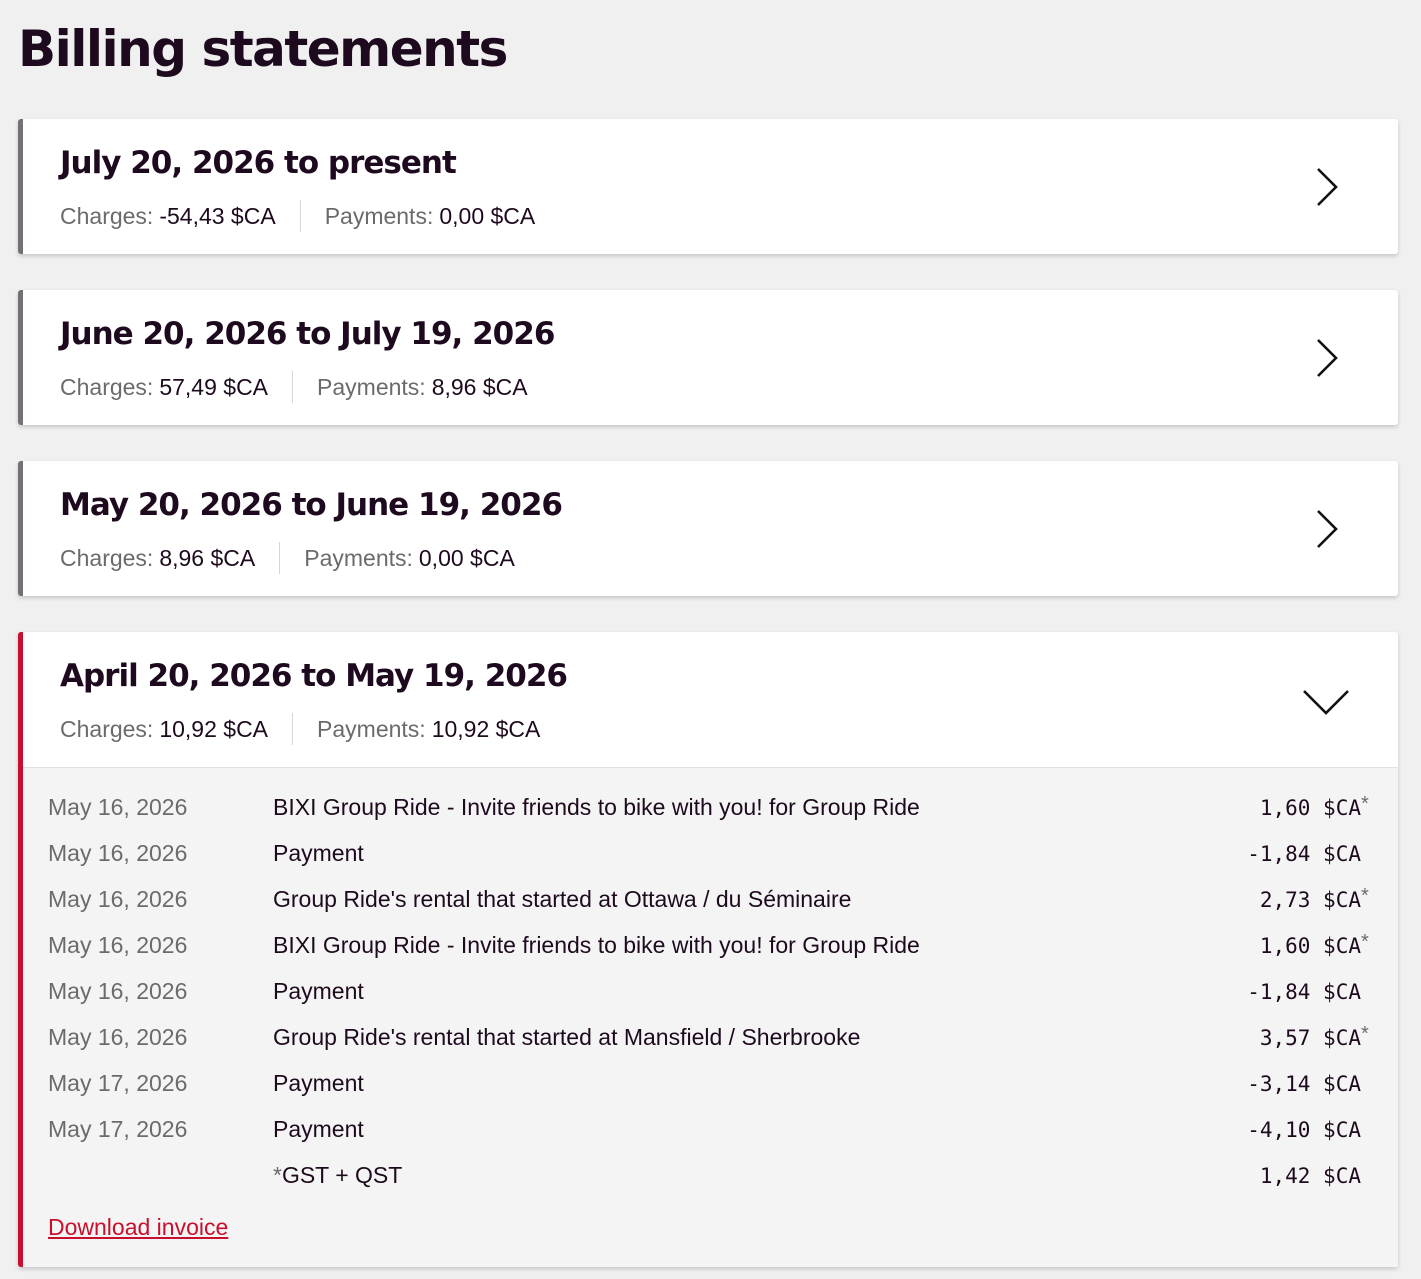 The width and height of the screenshot is (1421, 1279). I want to click on statement-summary: Charges: 10,92 $CA Payments: 10,92 $CA, so click(300, 729).